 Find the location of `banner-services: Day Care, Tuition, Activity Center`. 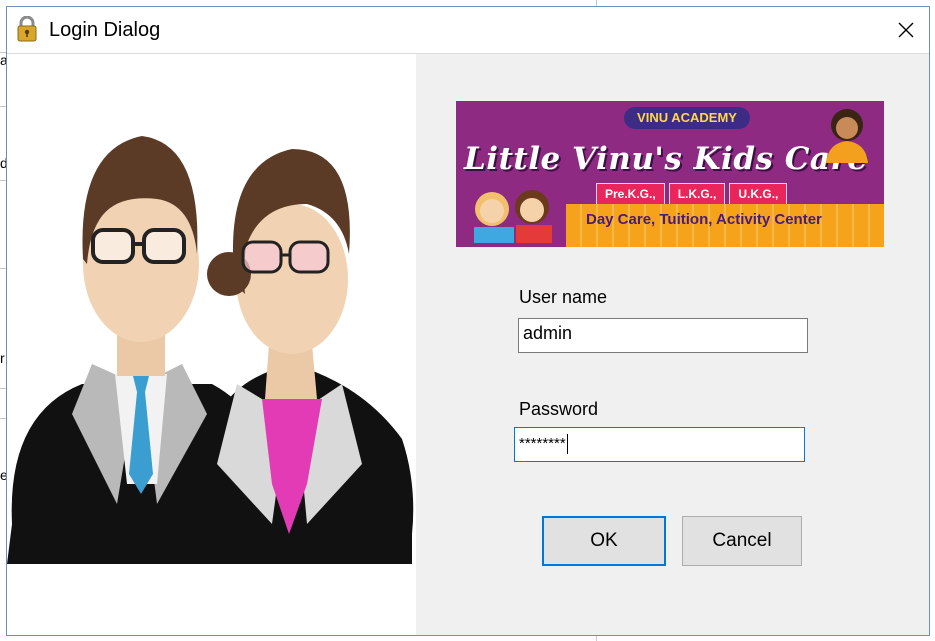

banner-services: Day Care, Tuition, Activity Center is located at coordinates (704, 219).